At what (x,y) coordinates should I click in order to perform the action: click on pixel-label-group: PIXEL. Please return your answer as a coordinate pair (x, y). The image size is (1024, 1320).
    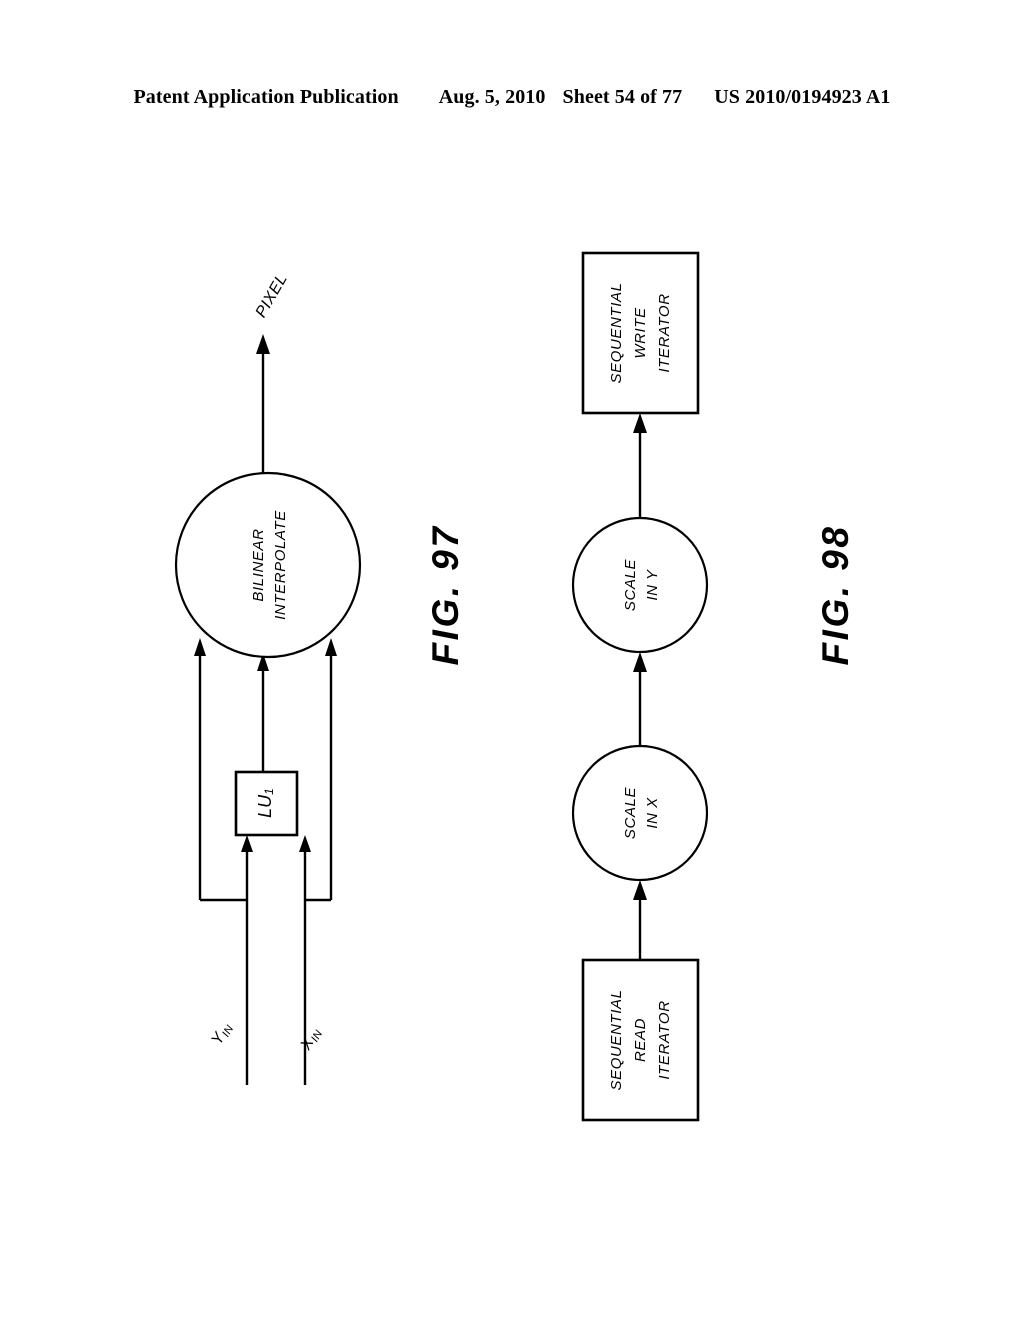
    Looking at the image, I should click on (272, 296).